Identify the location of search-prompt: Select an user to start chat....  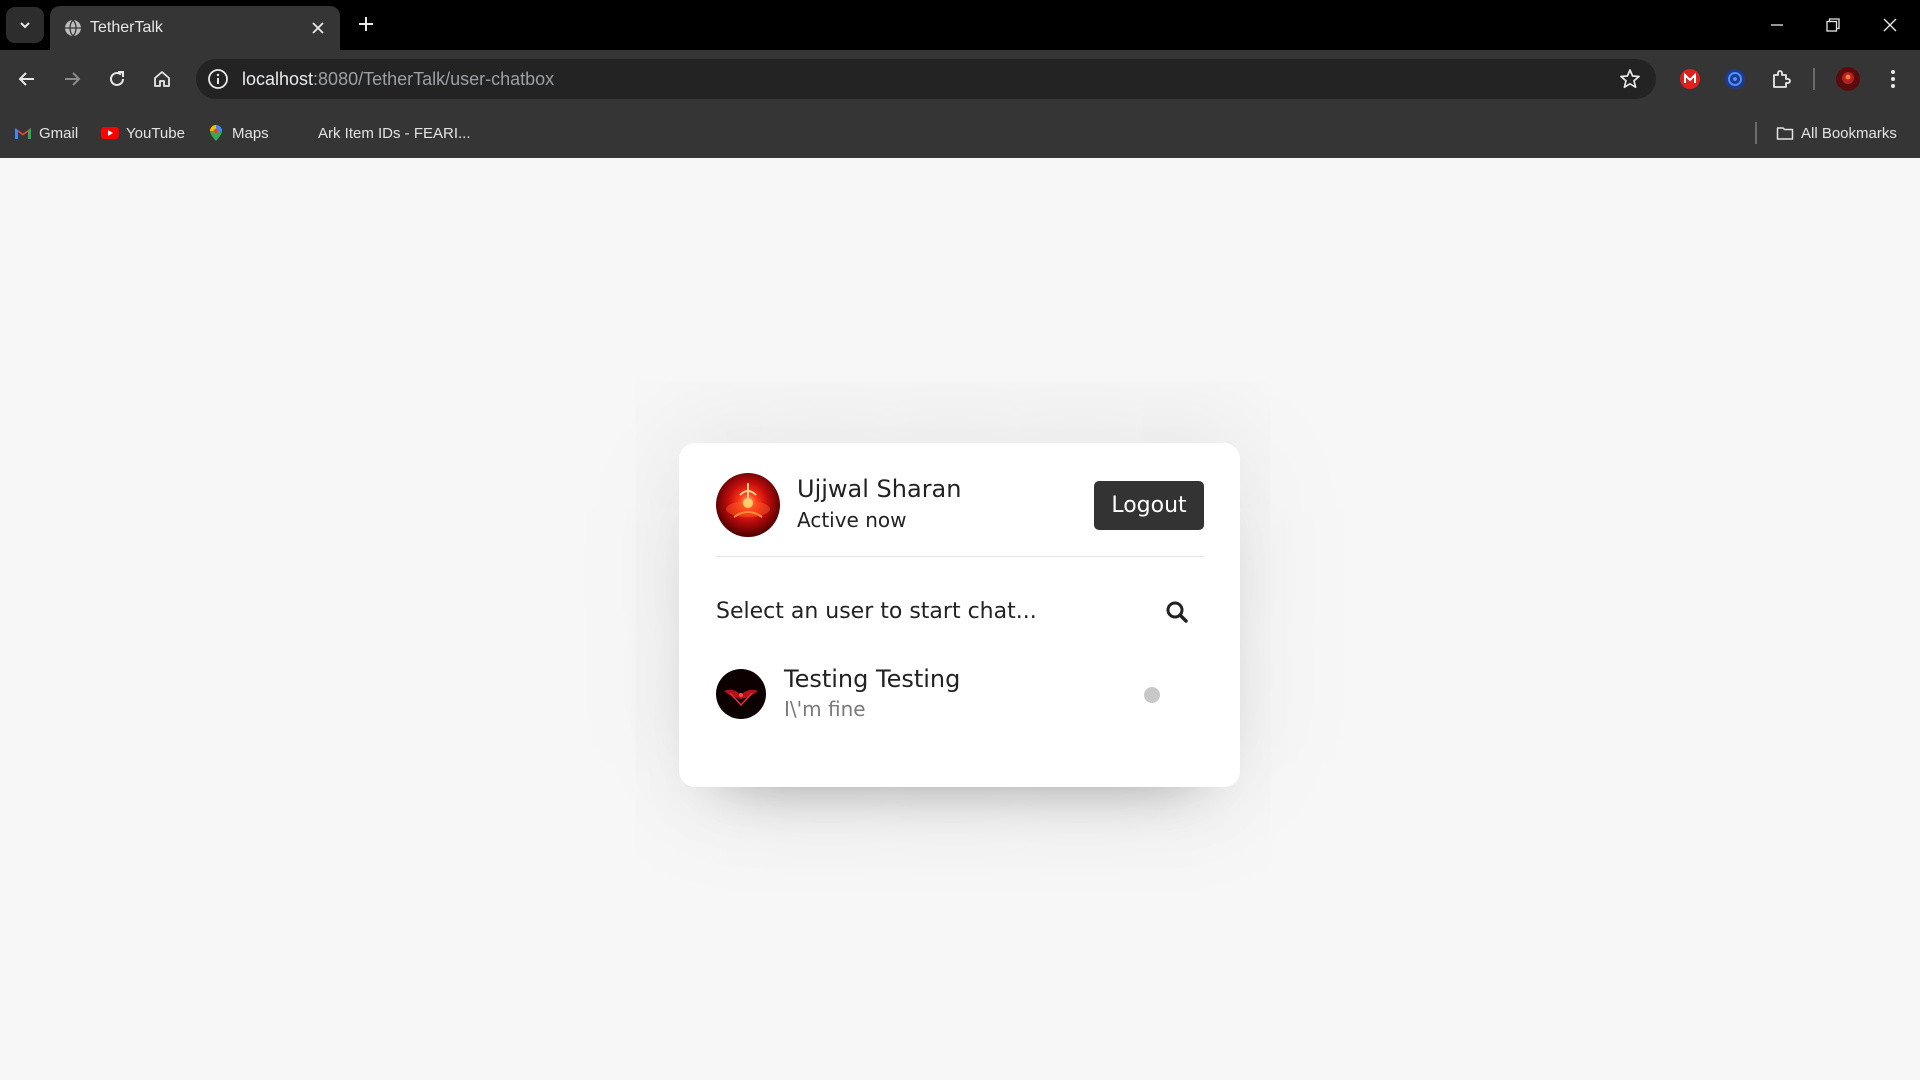
(876, 611).